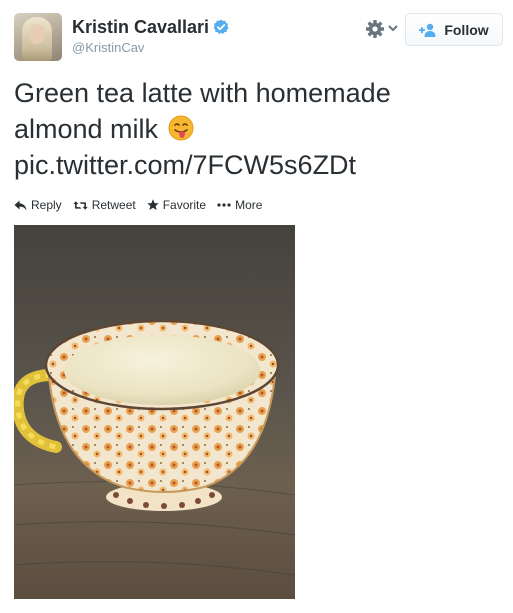 This screenshot has height=613, width=513. I want to click on verified-badge-icon, so click(221, 26).